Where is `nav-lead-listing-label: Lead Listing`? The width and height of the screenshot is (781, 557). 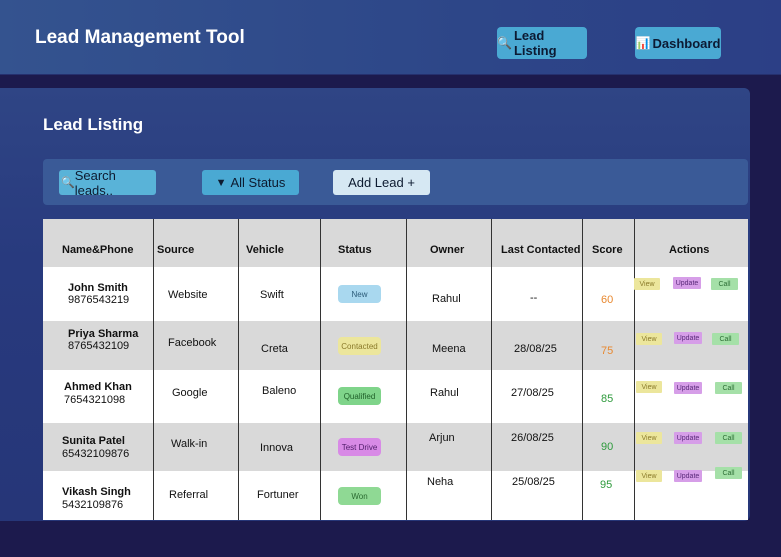 nav-lead-listing-label: Lead Listing is located at coordinates (535, 43).